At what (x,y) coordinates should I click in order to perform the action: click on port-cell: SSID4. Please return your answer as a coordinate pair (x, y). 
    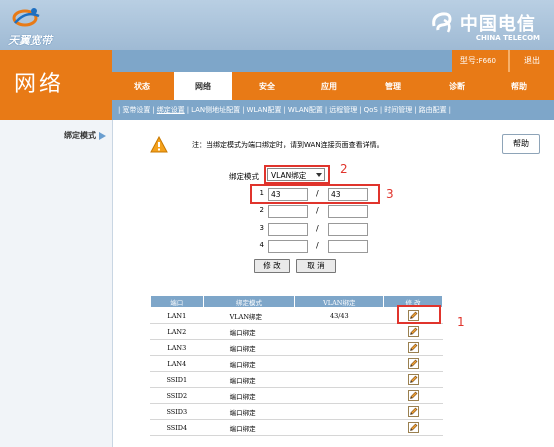
    Looking at the image, I should click on (177, 427).